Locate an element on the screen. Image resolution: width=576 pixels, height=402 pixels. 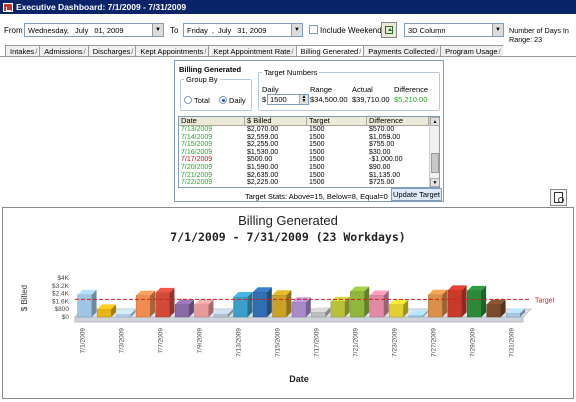
panel-title: Billing Generated is located at coordinates (210, 69).